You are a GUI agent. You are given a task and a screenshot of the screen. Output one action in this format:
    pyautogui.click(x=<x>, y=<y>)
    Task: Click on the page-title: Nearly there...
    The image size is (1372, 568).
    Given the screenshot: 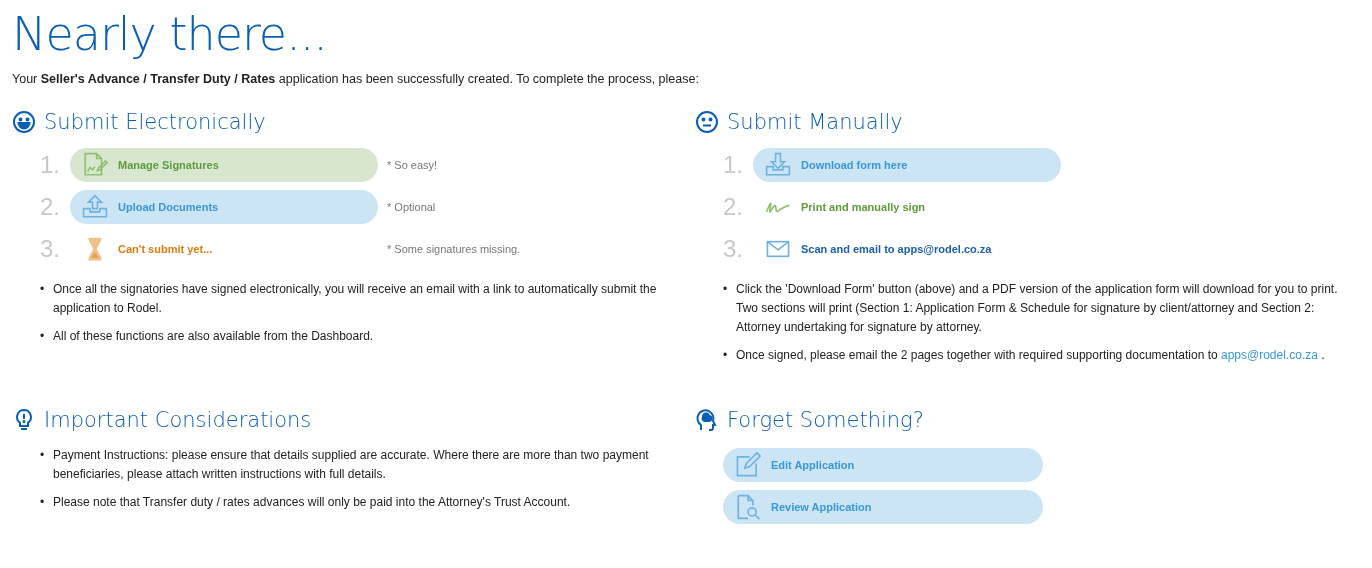 What is the action you would take?
    pyautogui.click(x=170, y=34)
    